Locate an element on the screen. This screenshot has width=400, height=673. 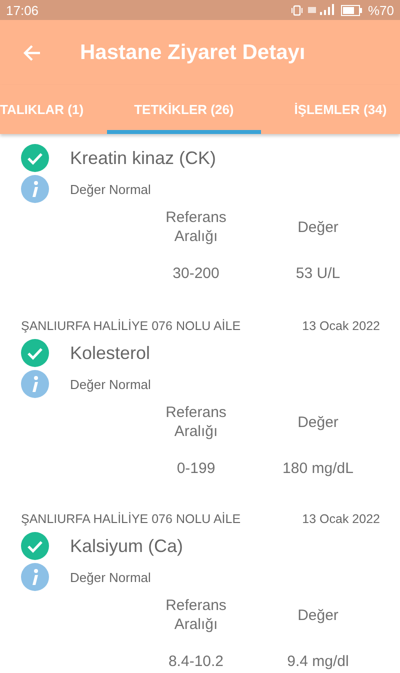
signal-icon is located at coordinates (322, 10).